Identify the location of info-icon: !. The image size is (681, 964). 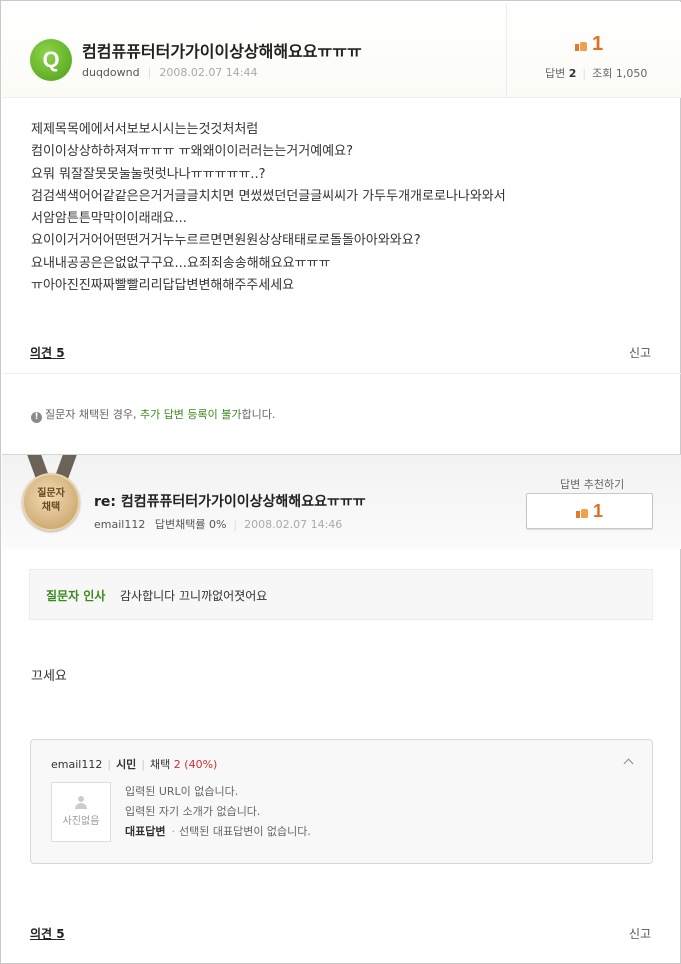
(36, 417).